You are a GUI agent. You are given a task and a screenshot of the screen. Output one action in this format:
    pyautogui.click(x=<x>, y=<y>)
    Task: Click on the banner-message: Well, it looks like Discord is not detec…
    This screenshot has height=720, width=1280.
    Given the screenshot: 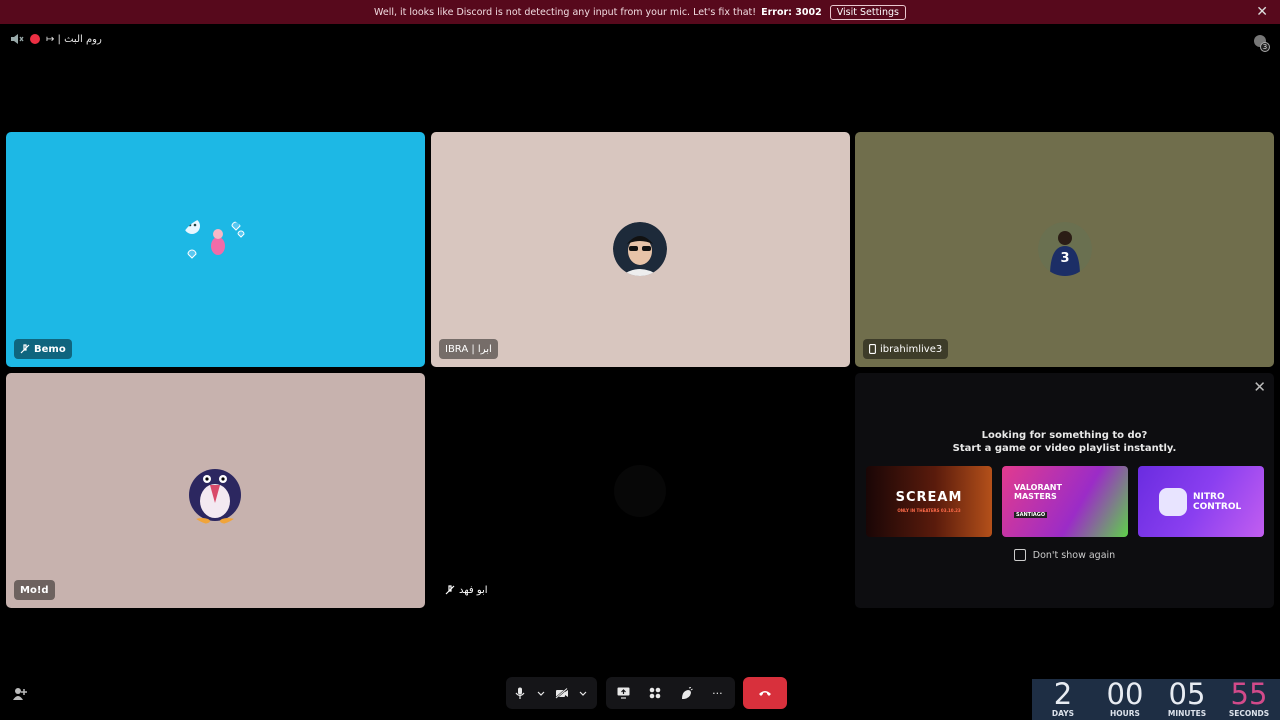 What is the action you would take?
    pyautogui.click(x=565, y=12)
    